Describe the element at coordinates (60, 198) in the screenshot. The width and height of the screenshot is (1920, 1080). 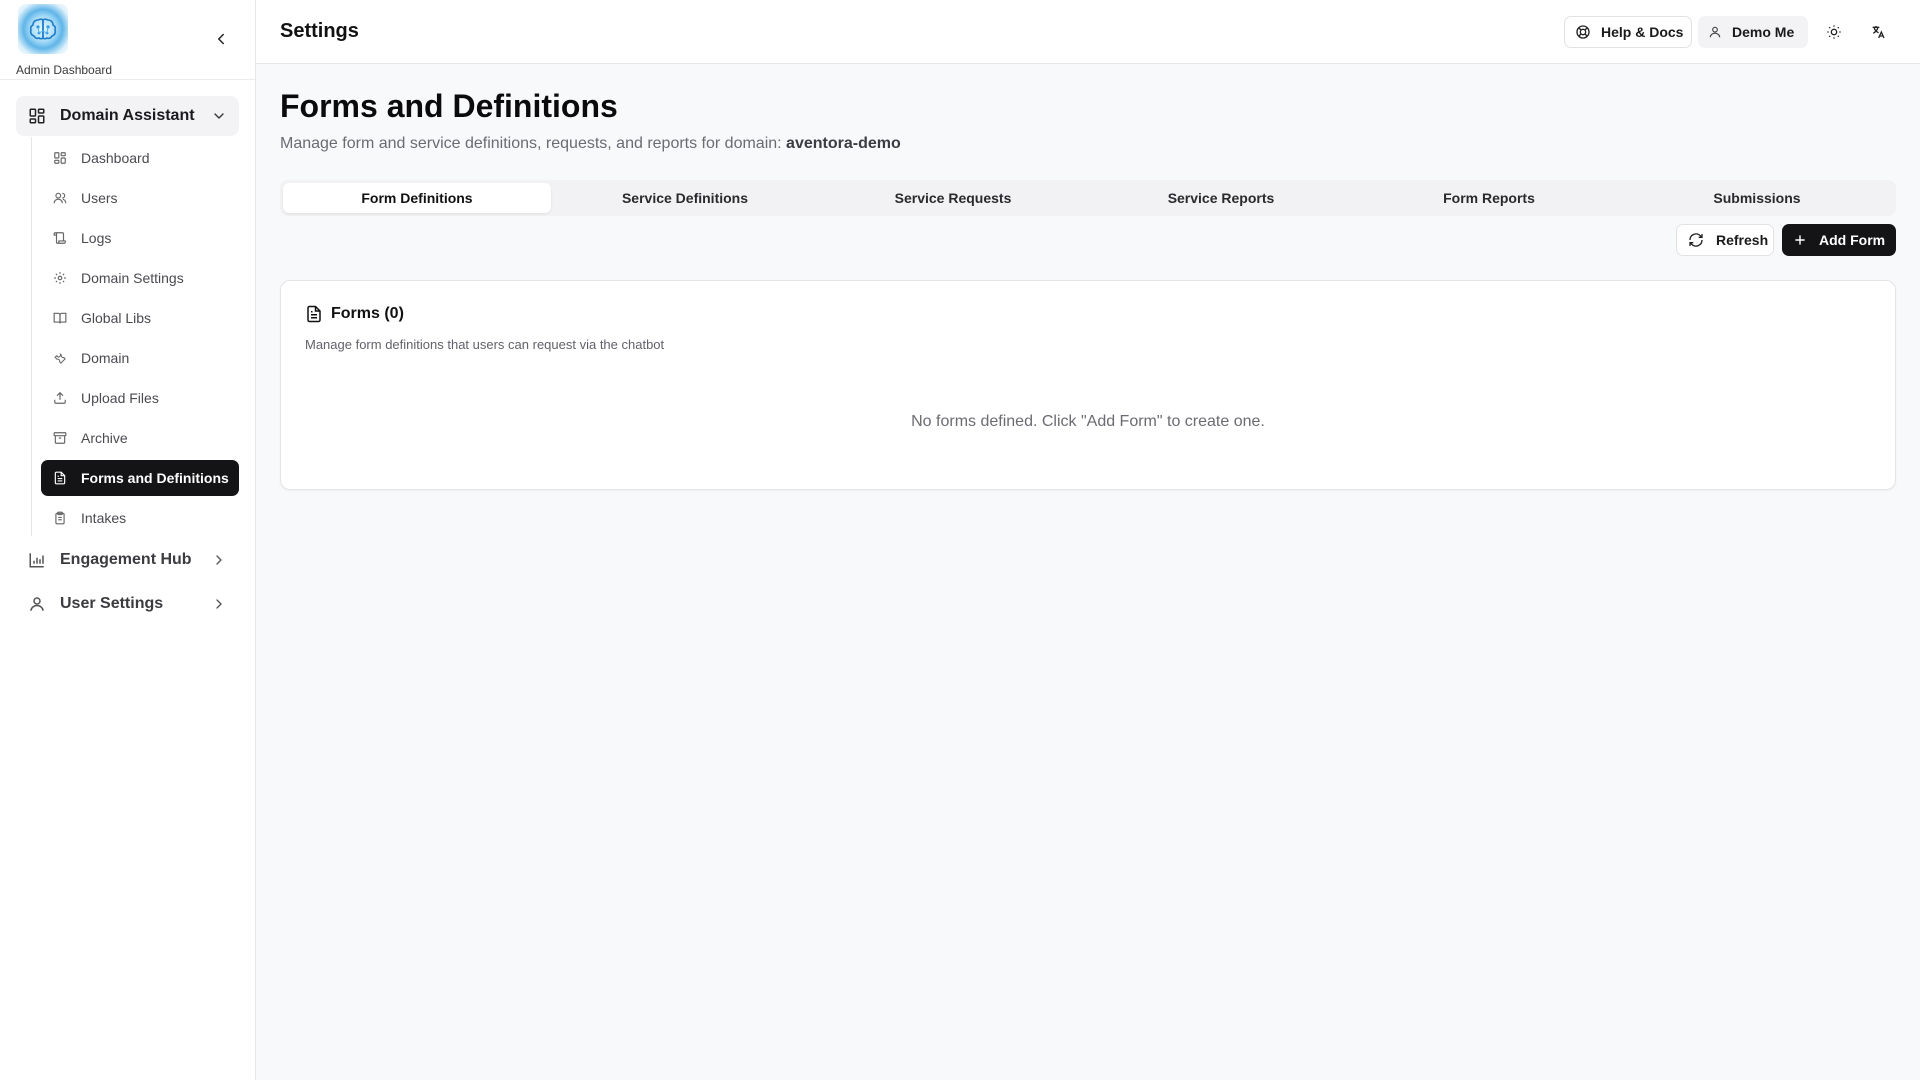
I see `users-icon` at that location.